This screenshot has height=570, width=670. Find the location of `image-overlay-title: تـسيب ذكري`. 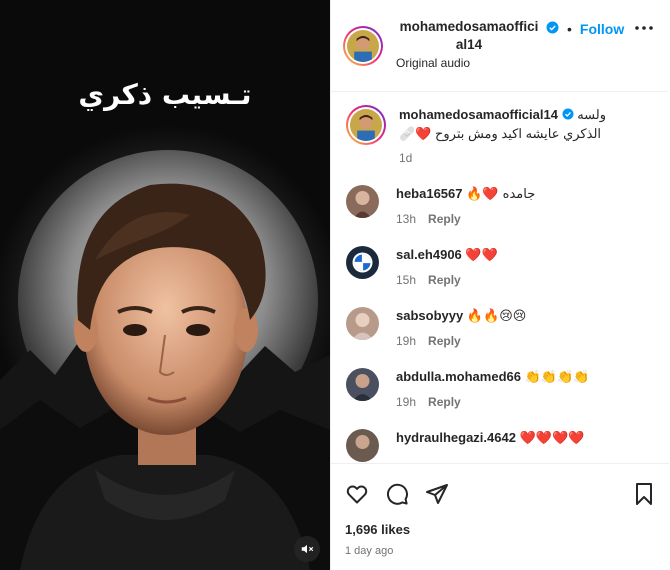

image-overlay-title: تـسيب ذكري is located at coordinates (165, 94).